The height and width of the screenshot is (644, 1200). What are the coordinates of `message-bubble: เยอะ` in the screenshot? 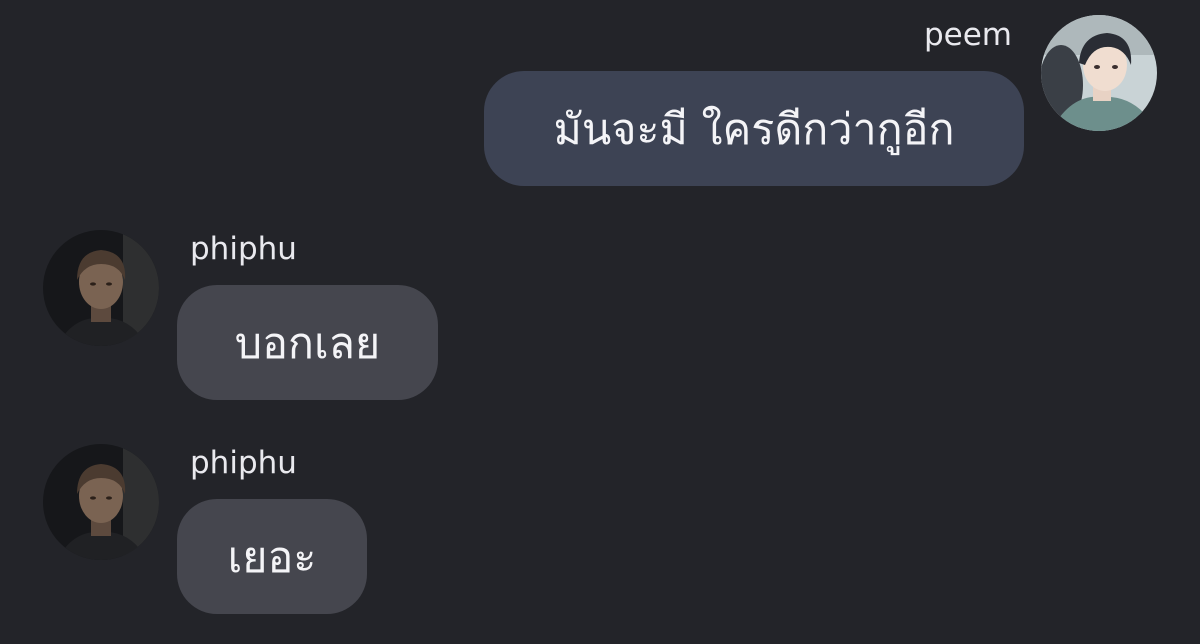 It's located at (272, 556).